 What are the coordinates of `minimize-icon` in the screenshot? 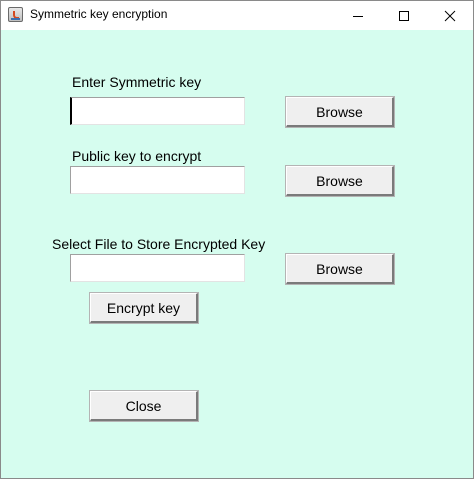 It's located at (358, 16).